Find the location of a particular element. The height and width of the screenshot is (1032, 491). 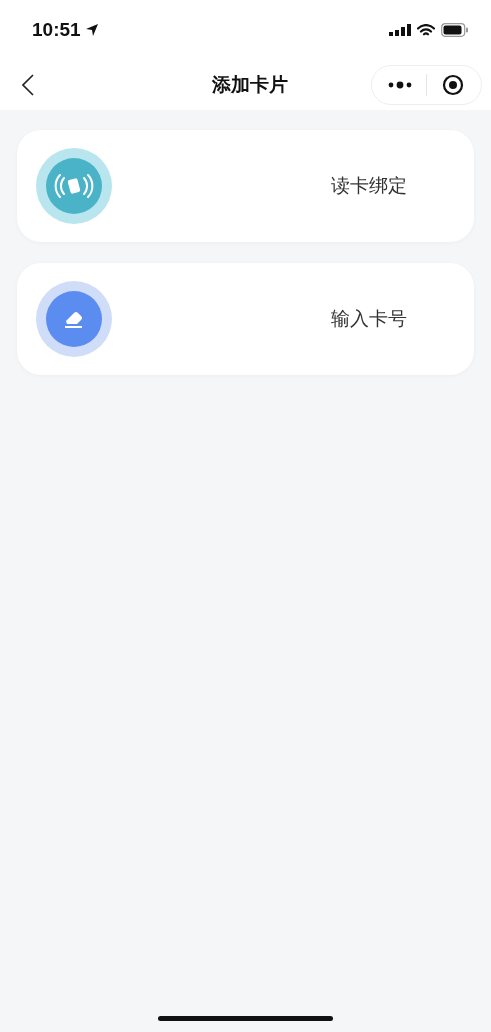

battery-icon is located at coordinates (455, 30).